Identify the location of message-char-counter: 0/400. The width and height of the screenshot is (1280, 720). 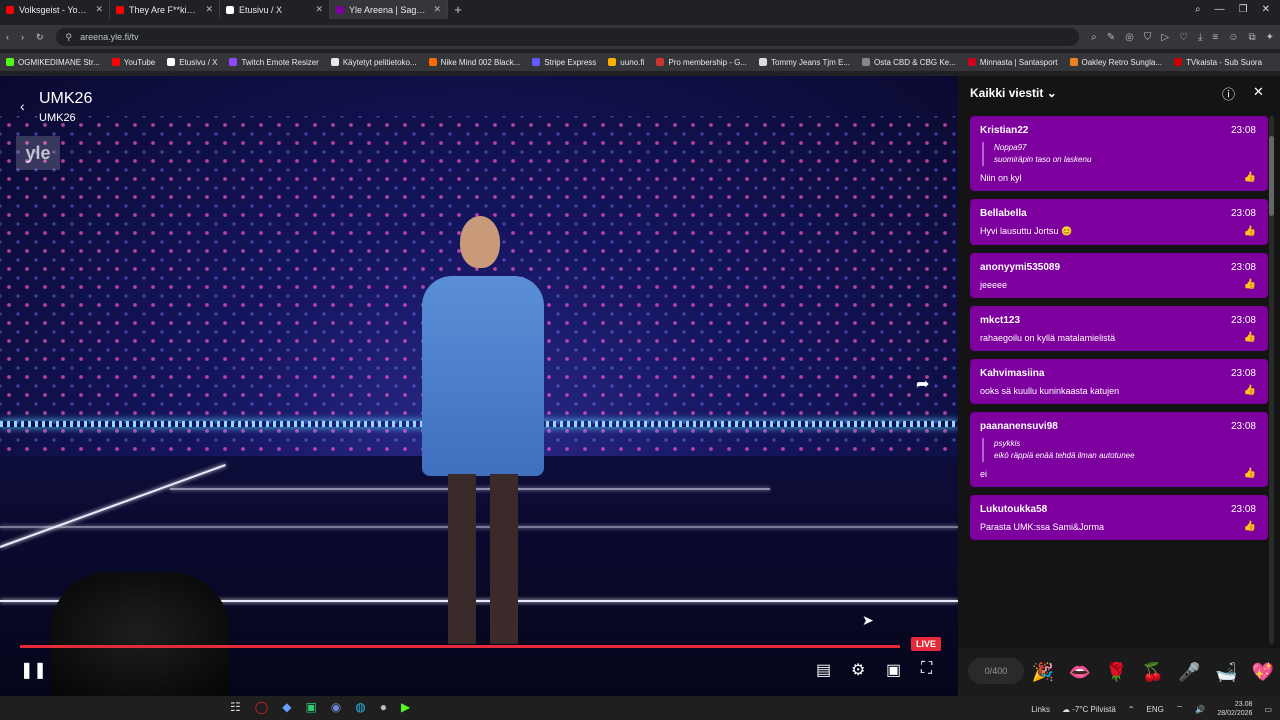
(996, 671).